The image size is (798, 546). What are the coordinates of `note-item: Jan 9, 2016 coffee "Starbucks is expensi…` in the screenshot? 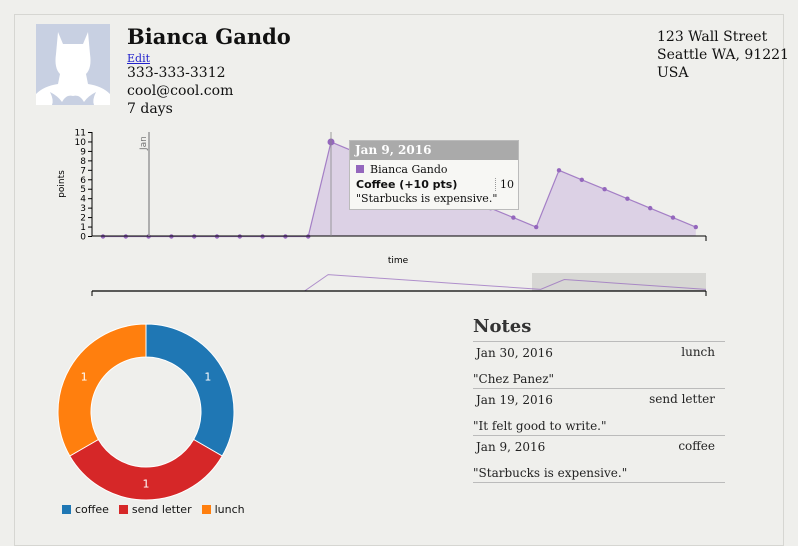 It's located at (599, 459).